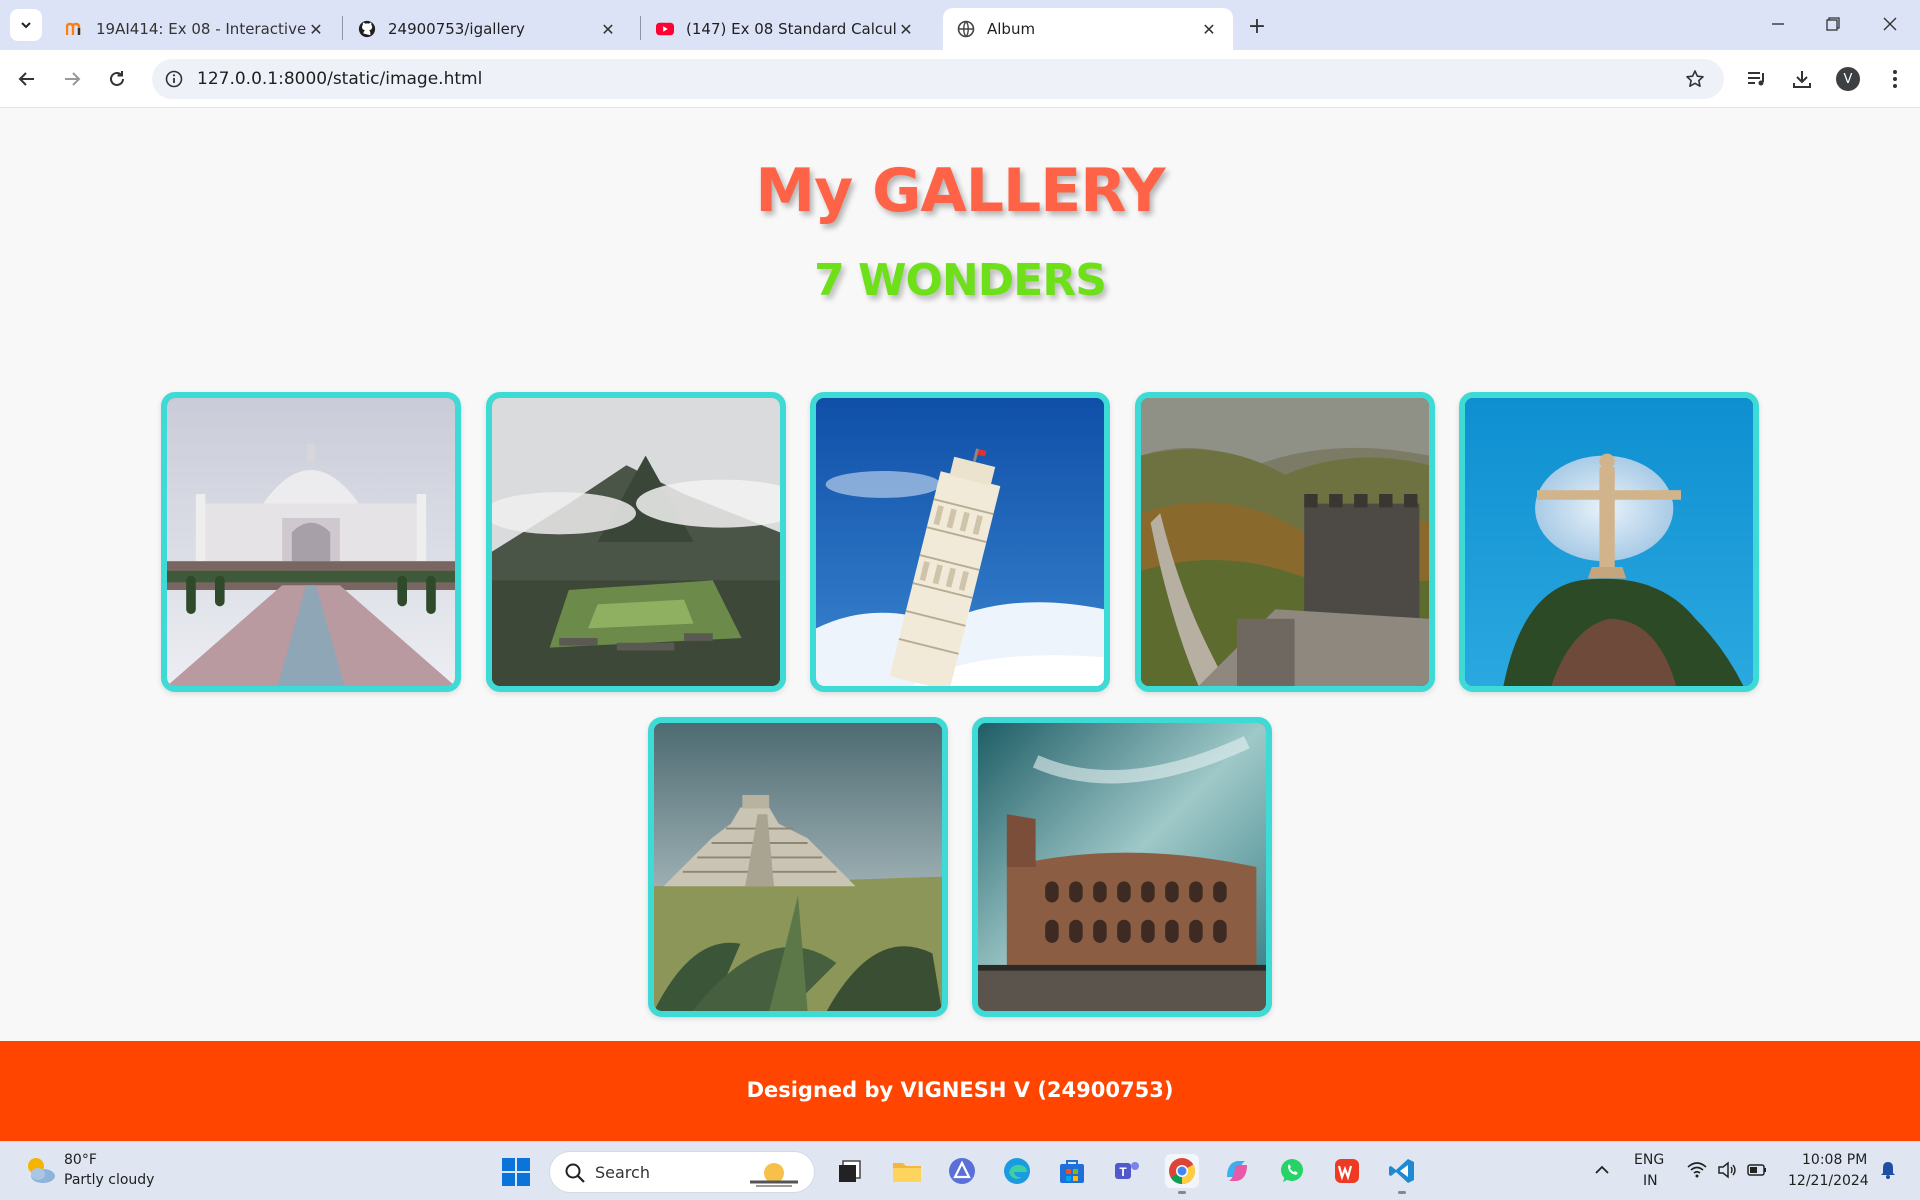 The width and height of the screenshot is (1920, 1200). I want to click on close-window-button, so click(1890, 24).